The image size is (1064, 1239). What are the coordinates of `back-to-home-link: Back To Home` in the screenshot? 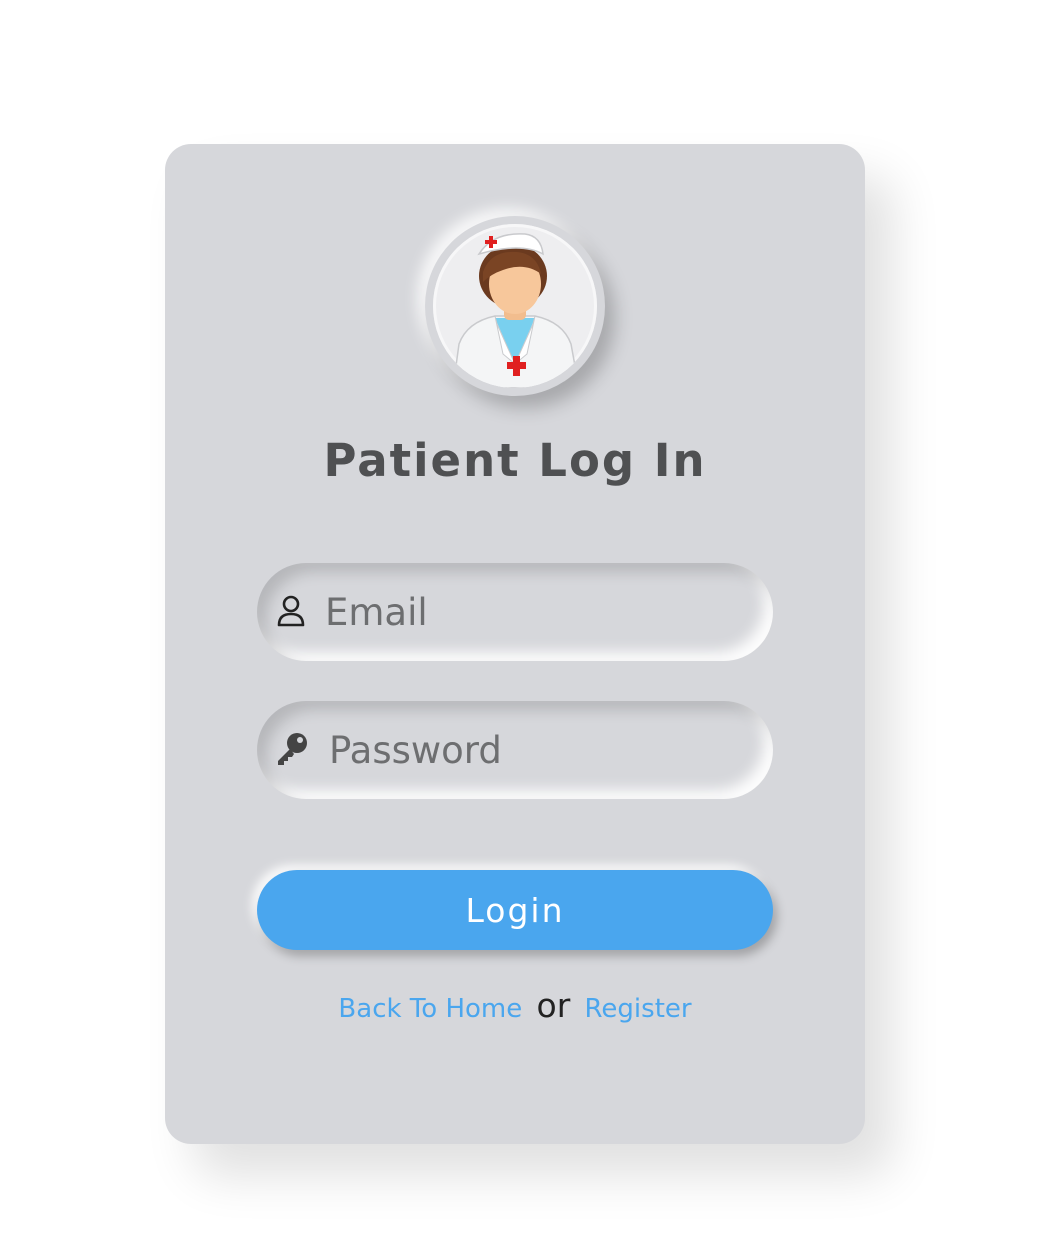 It's located at (430, 1009).